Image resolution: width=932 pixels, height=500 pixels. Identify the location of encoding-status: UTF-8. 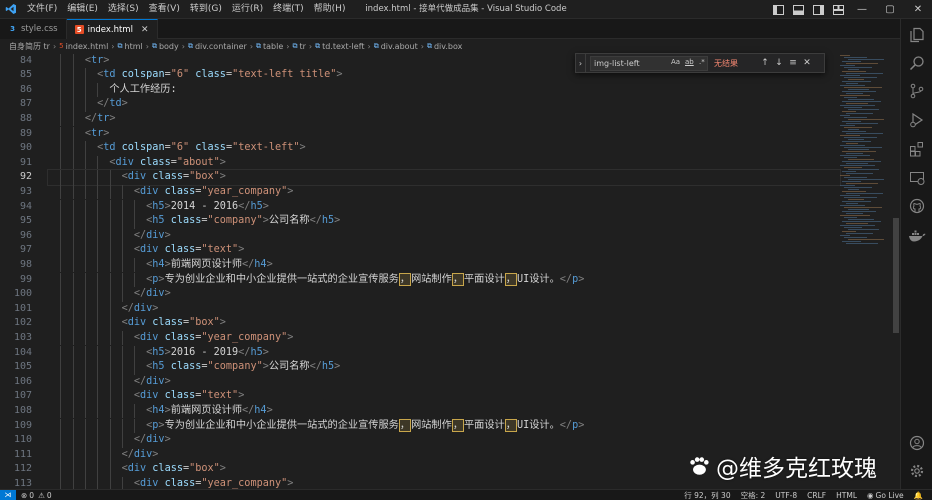
(786, 495).